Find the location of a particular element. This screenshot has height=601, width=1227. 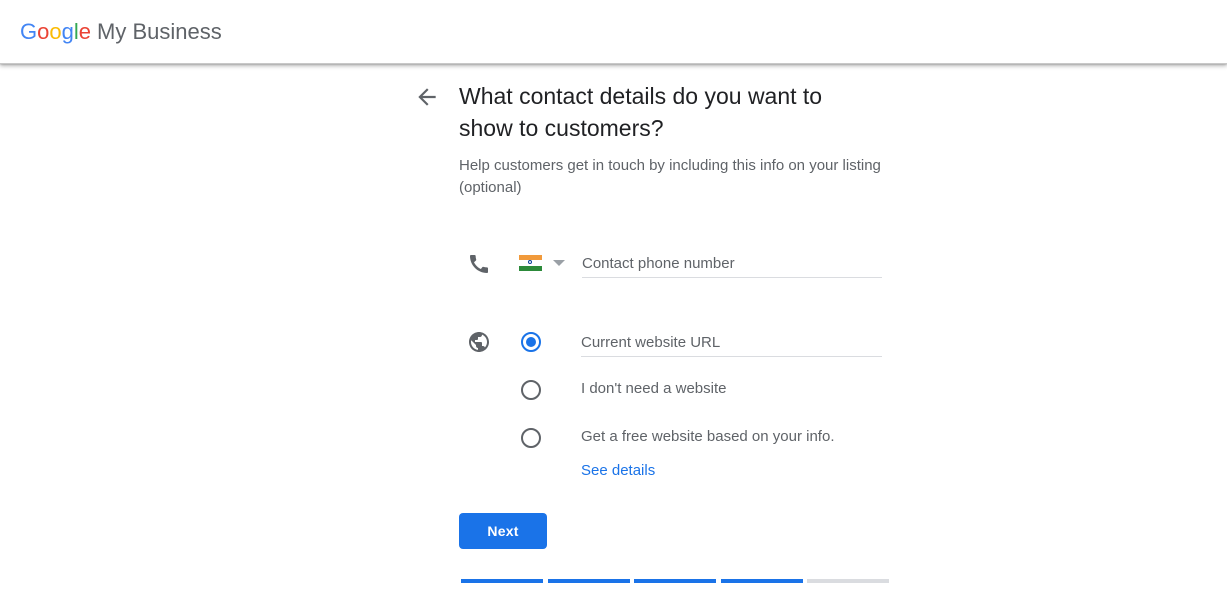

country-dropdown-caret-icon is located at coordinates (559, 263).